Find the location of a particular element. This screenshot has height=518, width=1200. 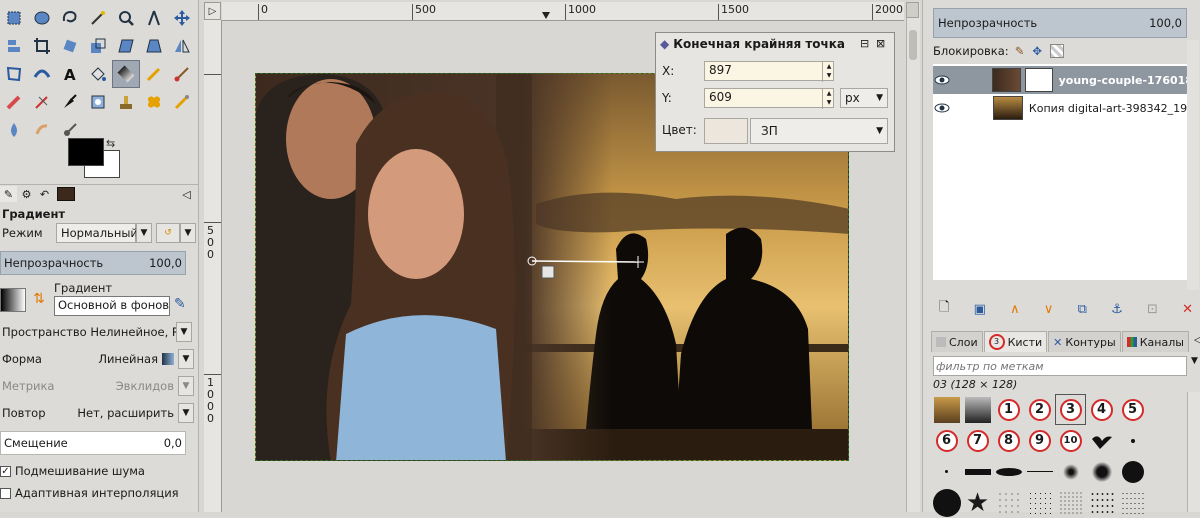

visibility-eye-icon is located at coordinates (942, 108).